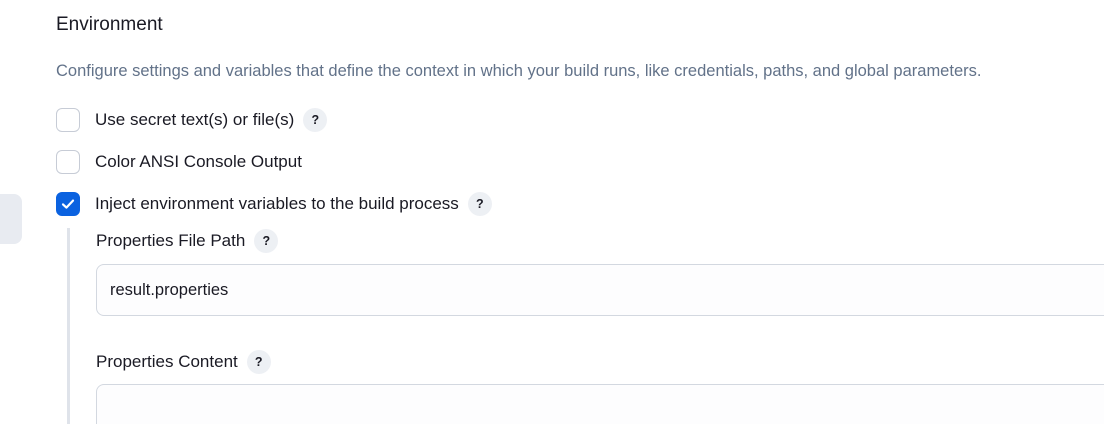  I want to click on properties-content-label-row: Properties Content ?, so click(183, 362).